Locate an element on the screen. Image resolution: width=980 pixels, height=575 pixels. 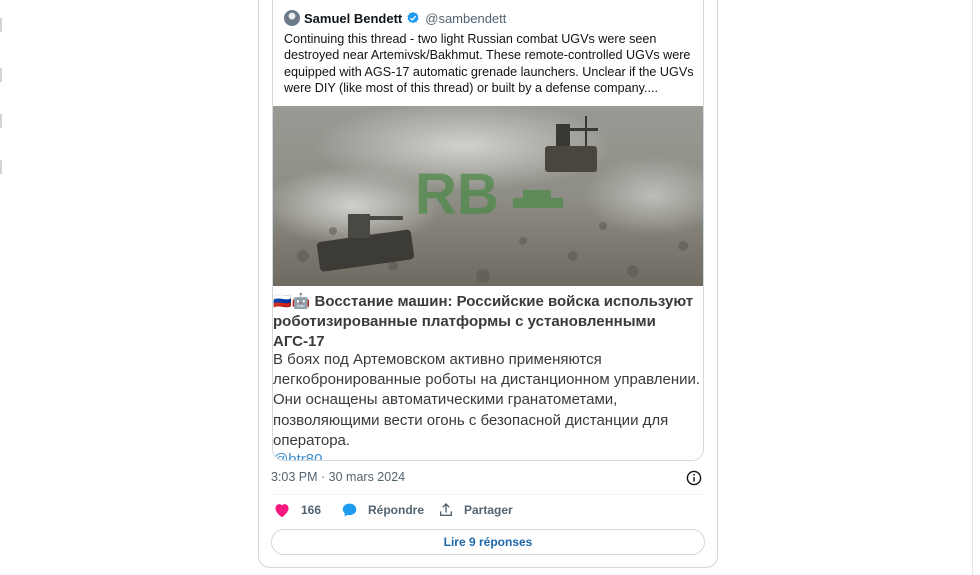
verified-badge-icon is located at coordinates (413, 17).